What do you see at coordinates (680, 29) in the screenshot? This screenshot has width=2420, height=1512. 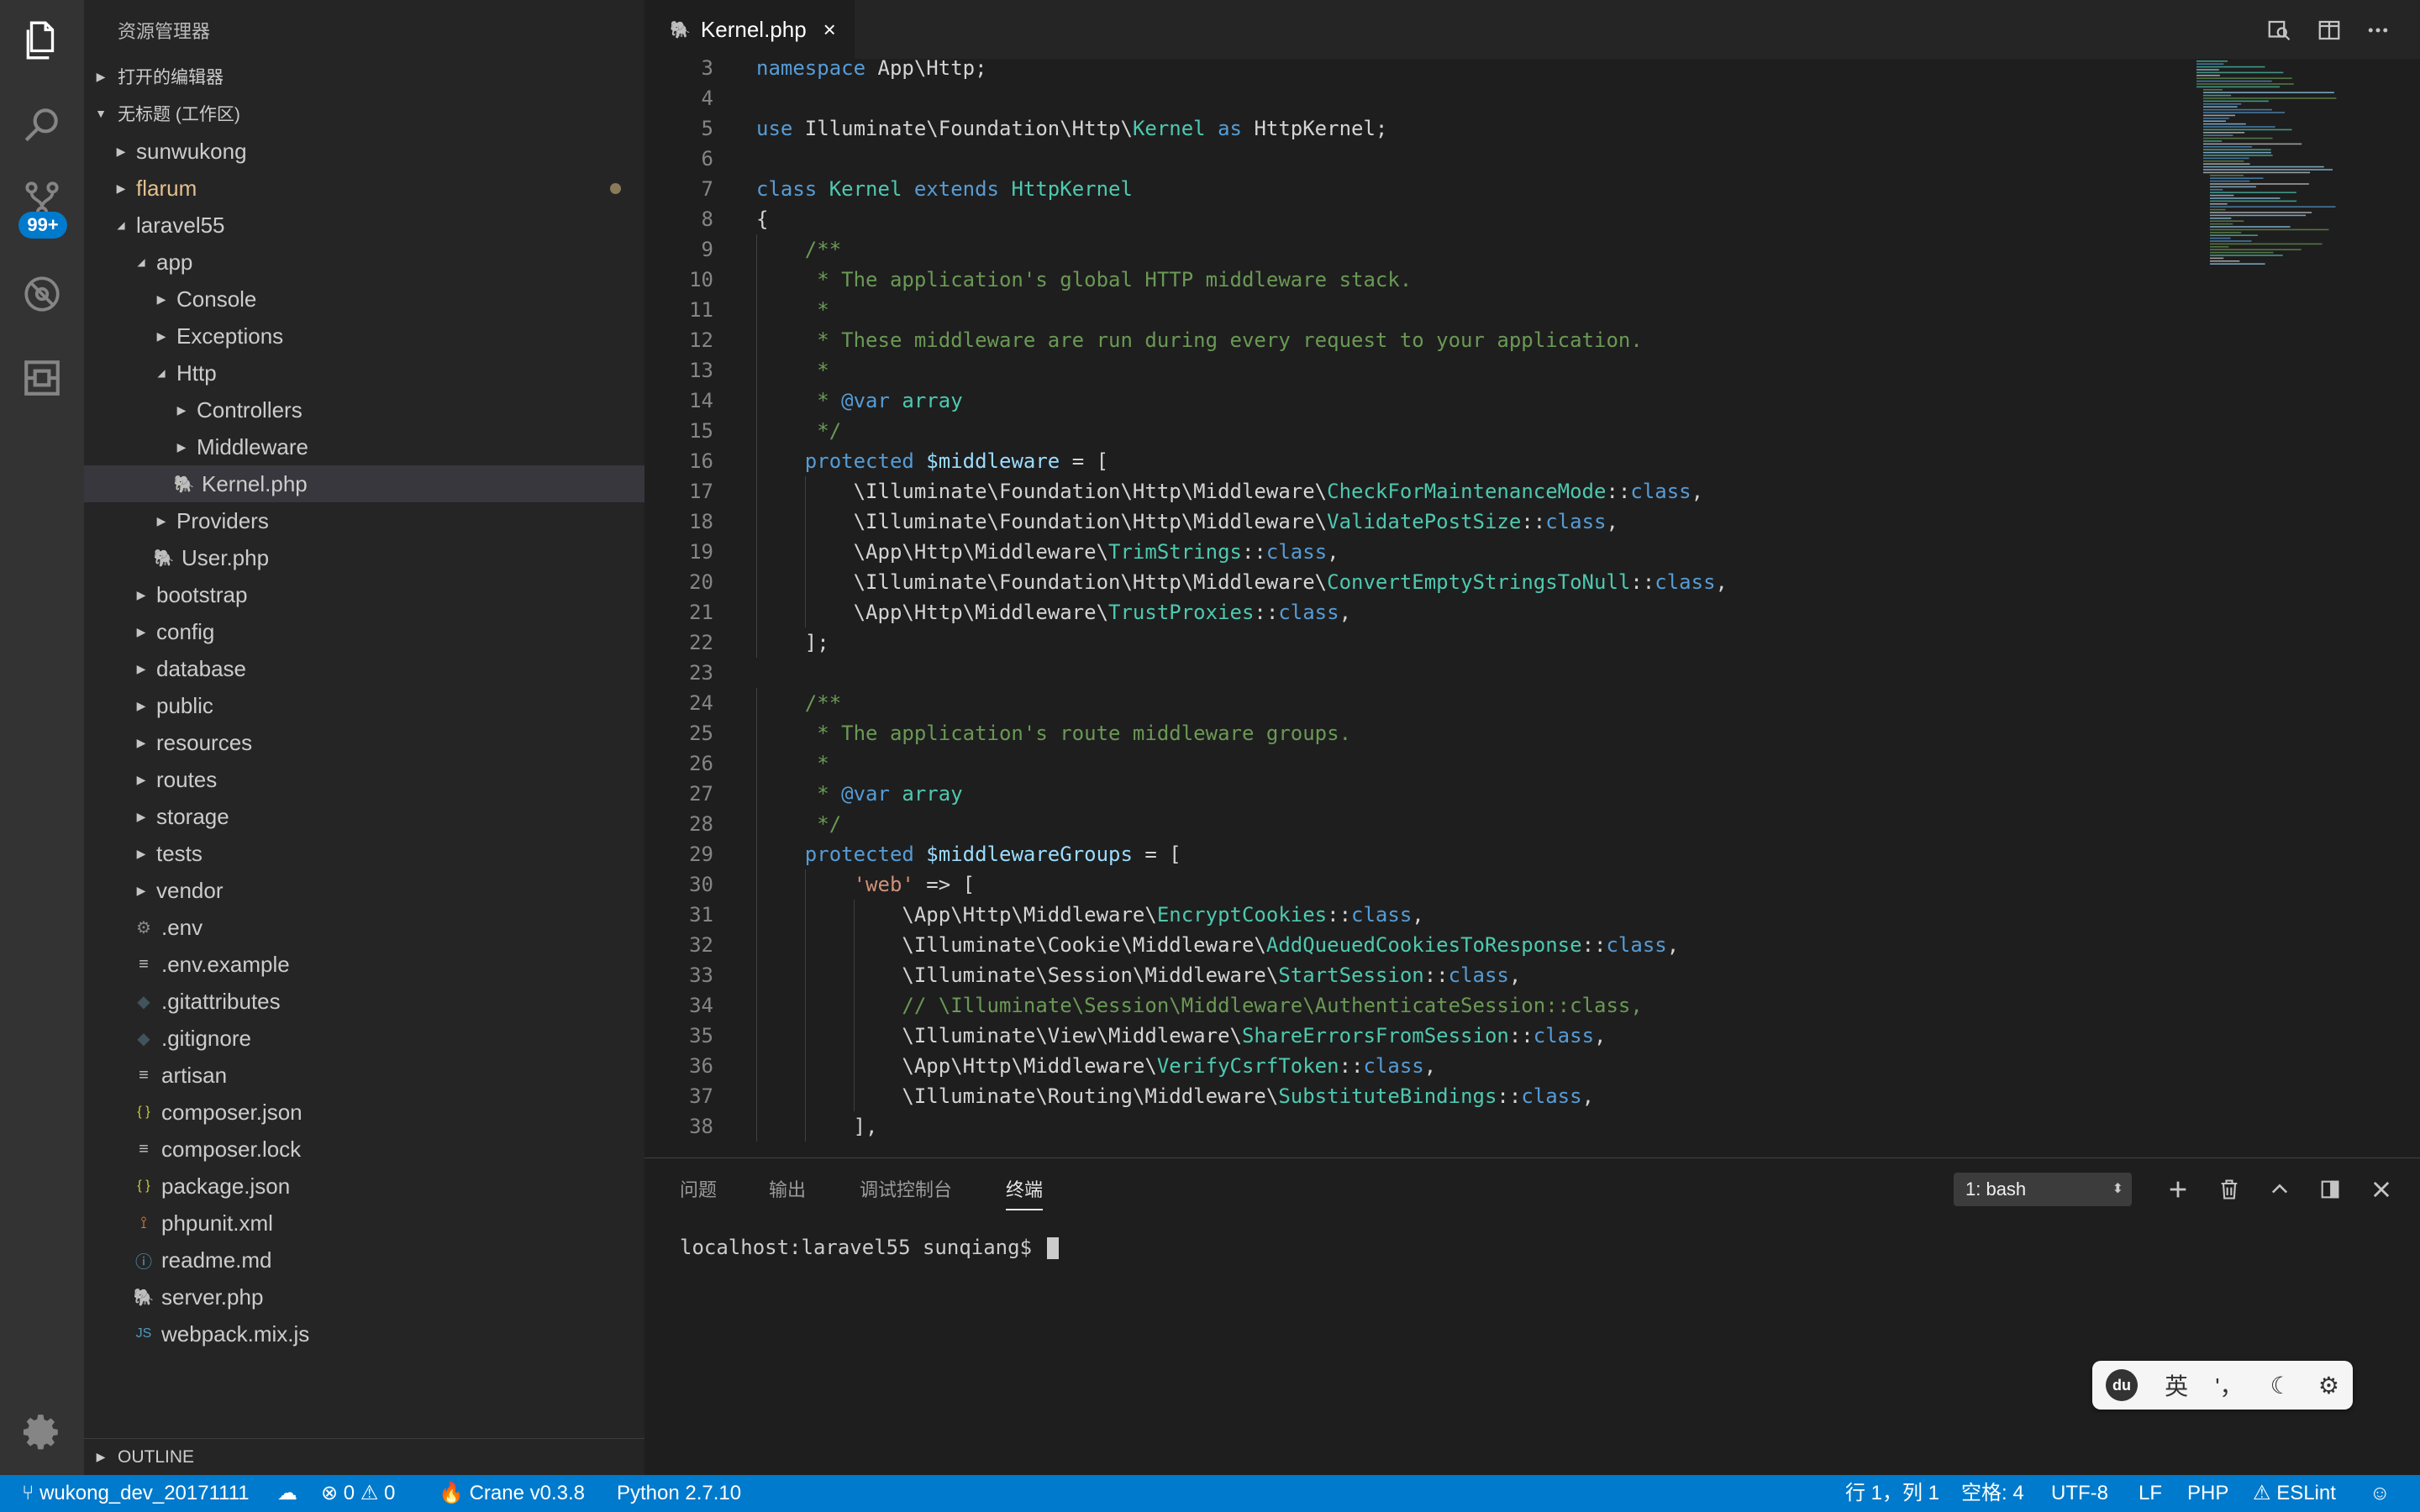 I see `php-elephant-icon: 🐘` at bounding box center [680, 29].